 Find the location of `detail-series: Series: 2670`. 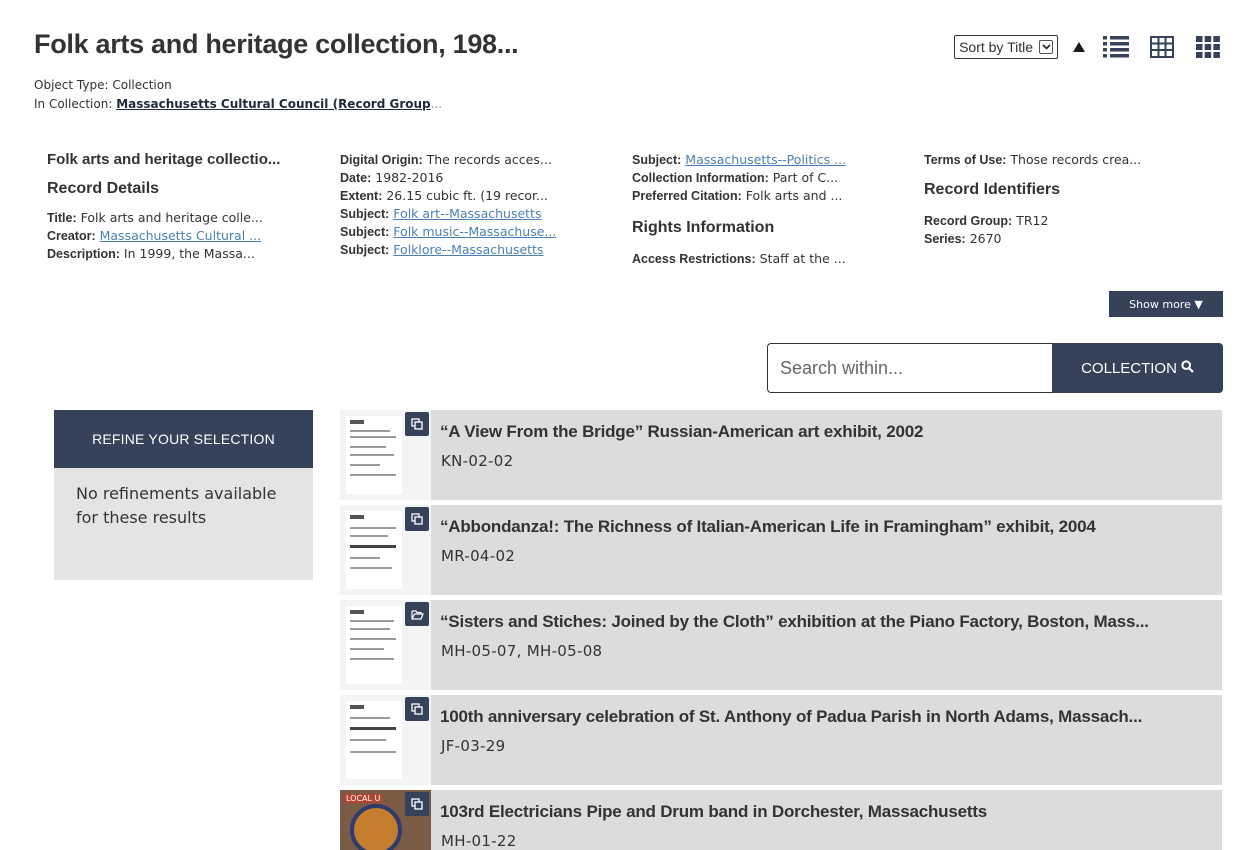

detail-series: Series: 2670 is located at coordinates (963, 238).